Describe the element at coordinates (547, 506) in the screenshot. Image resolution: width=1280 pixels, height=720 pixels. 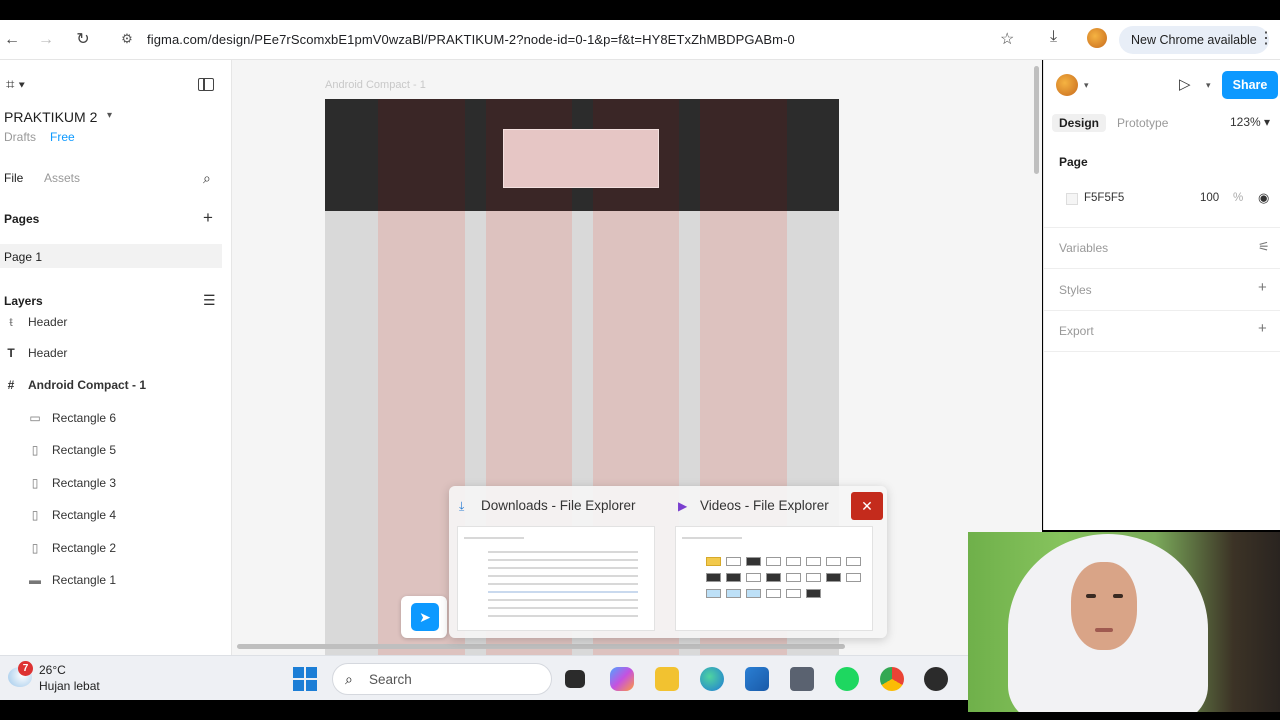
I see `thumbnail-downloads: ⤓ Downloads - File Explorer` at that location.